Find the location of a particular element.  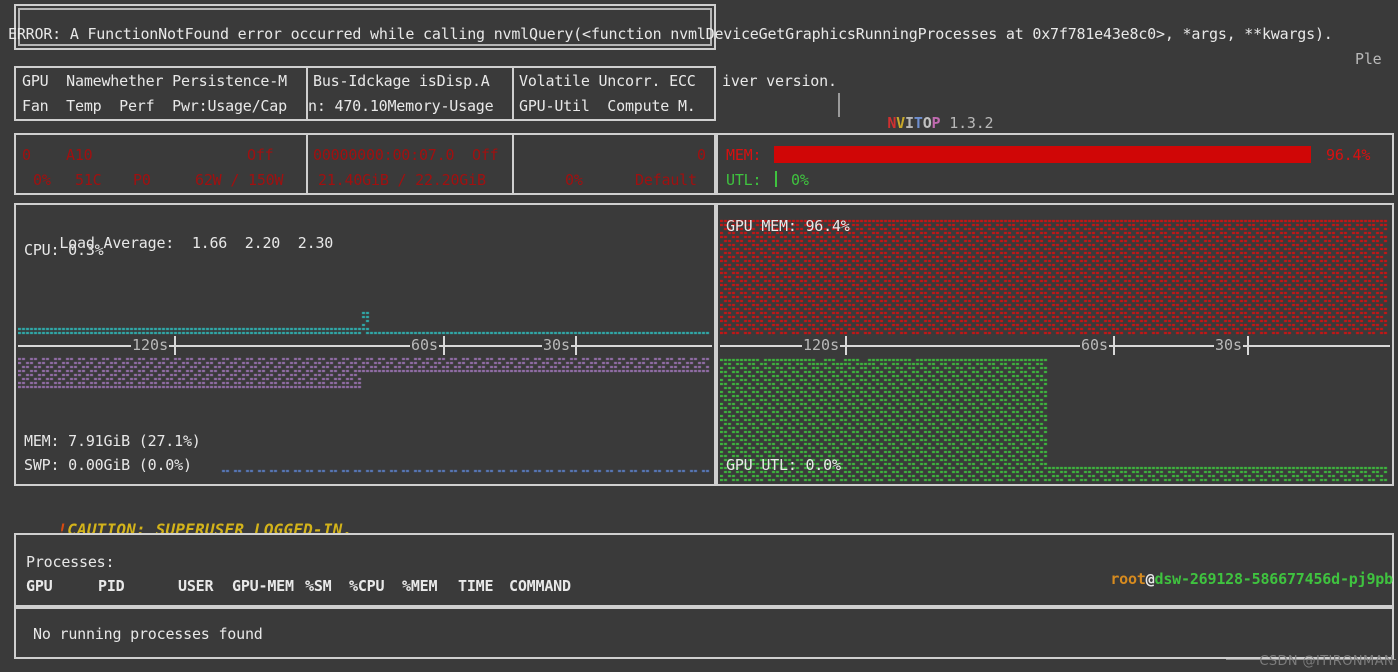

device-display-active: Off is located at coordinates (485, 155).